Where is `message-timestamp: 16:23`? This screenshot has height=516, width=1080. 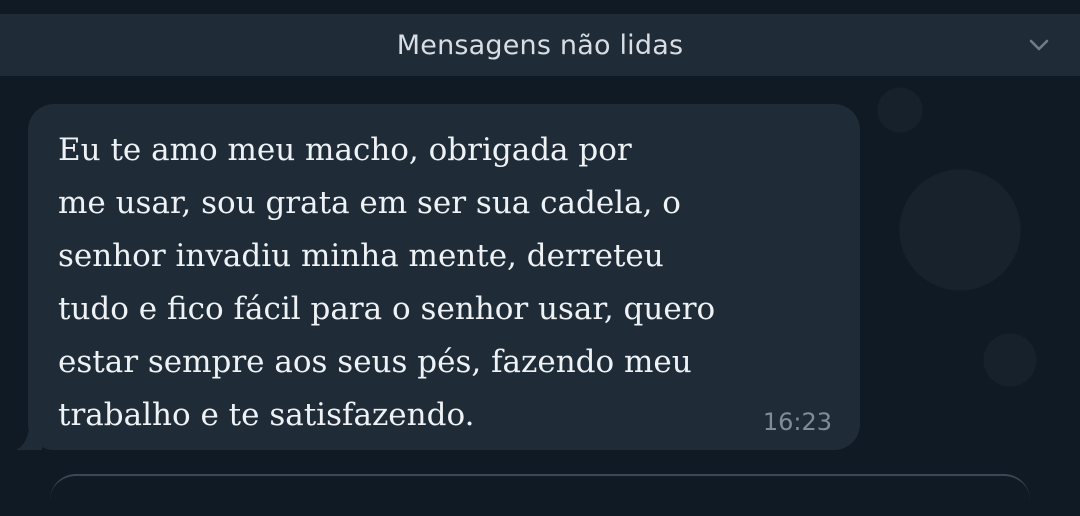 message-timestamp: 16:23 is located at coordinates (797, 422).